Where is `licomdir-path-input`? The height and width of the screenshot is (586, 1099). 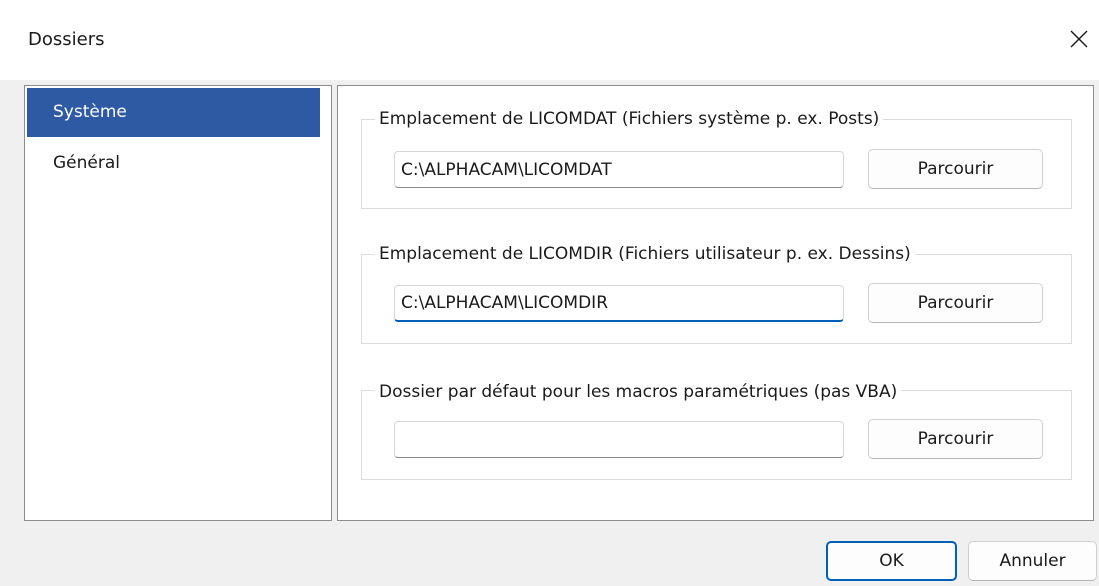 licomdir-path-input is located at coordinates (619, 303).